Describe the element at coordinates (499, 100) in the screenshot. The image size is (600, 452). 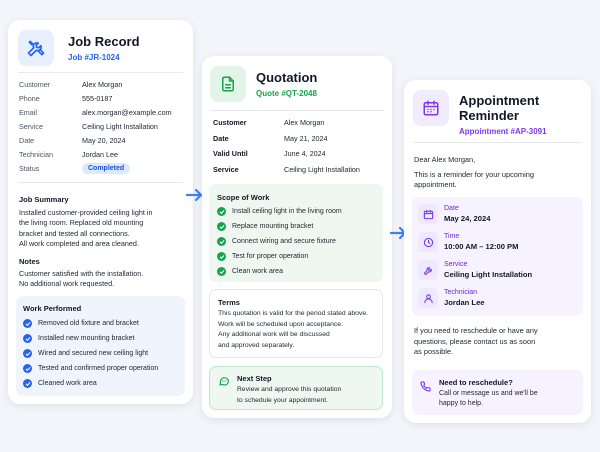
I see `appointment-title-line1: Appointment` at that location.